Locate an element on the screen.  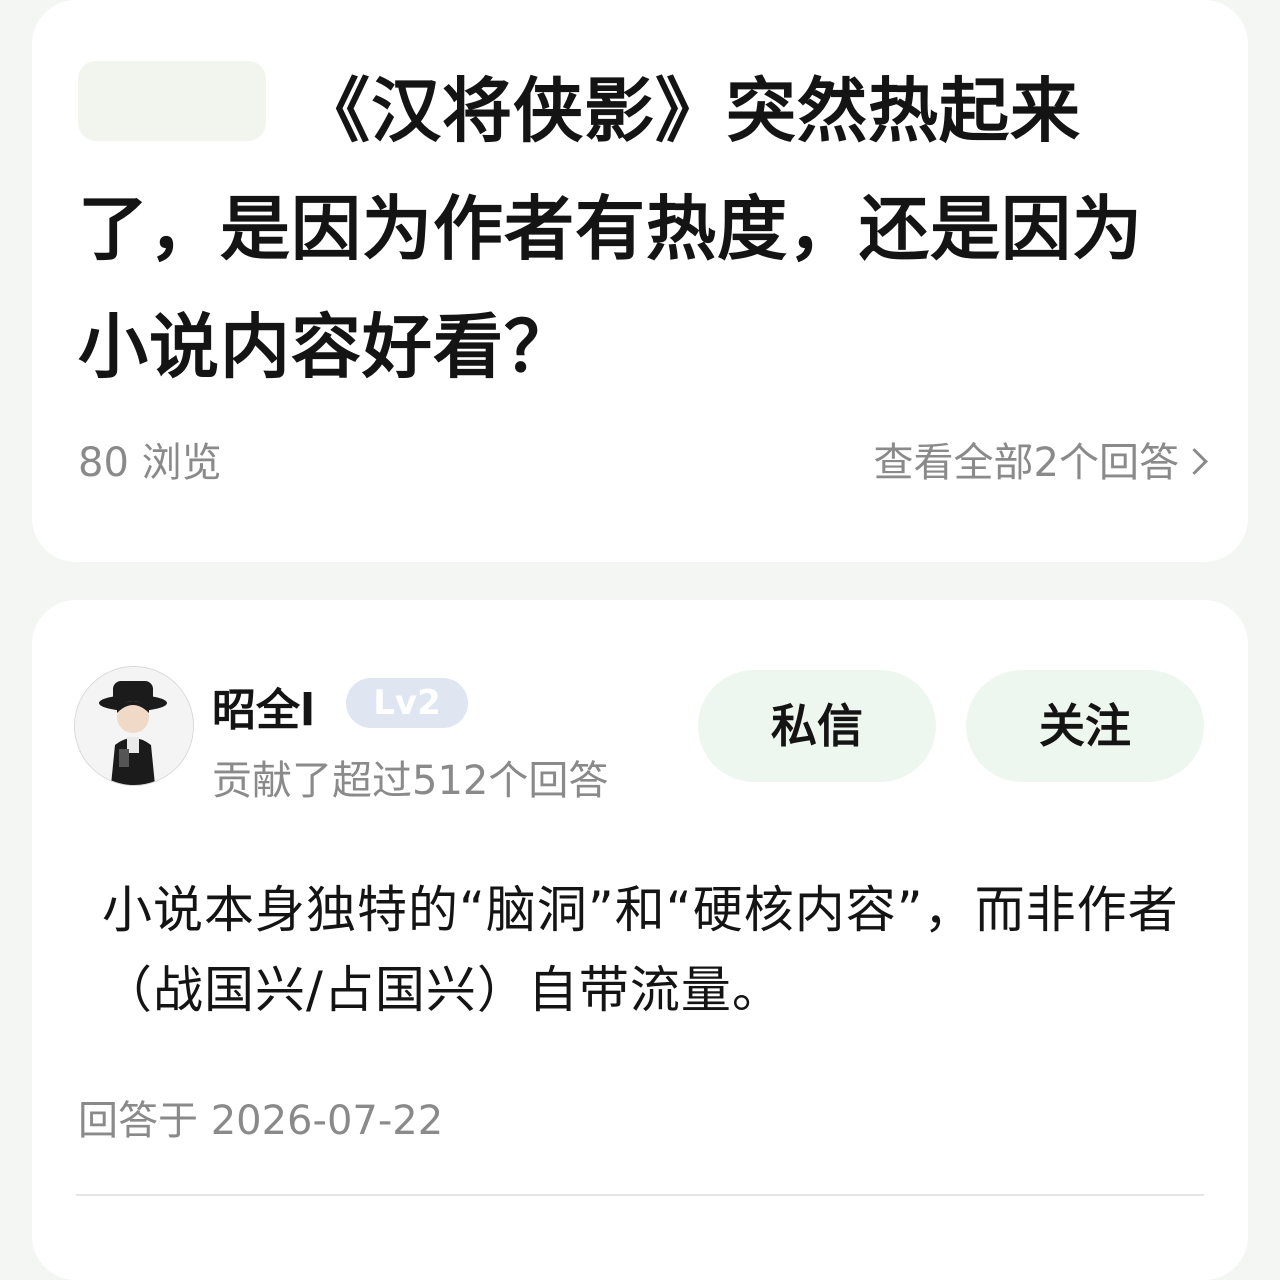
cartoon-avatar-icon is located at coordinates (134, 726).